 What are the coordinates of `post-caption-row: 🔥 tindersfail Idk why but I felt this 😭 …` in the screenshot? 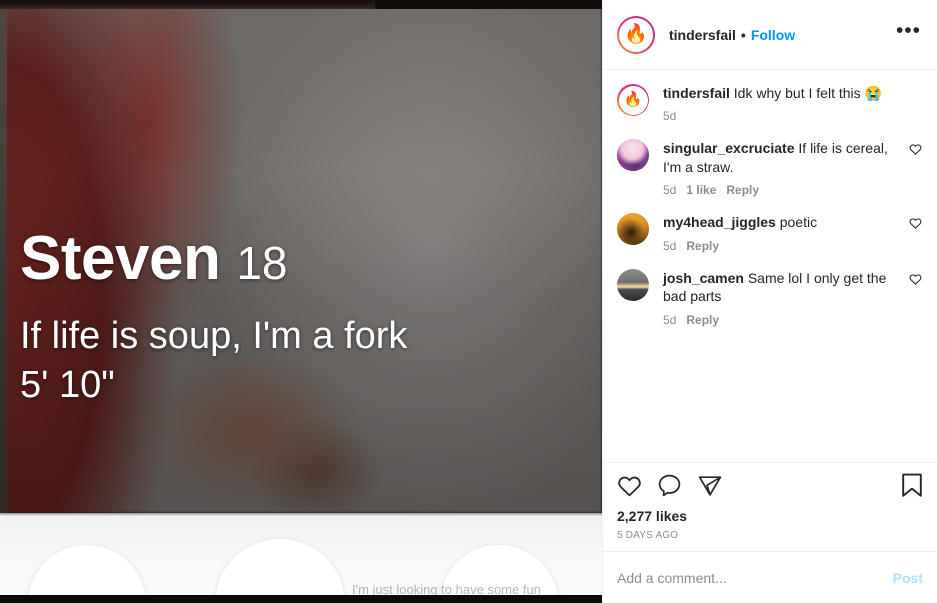 It's located at (770, 103).